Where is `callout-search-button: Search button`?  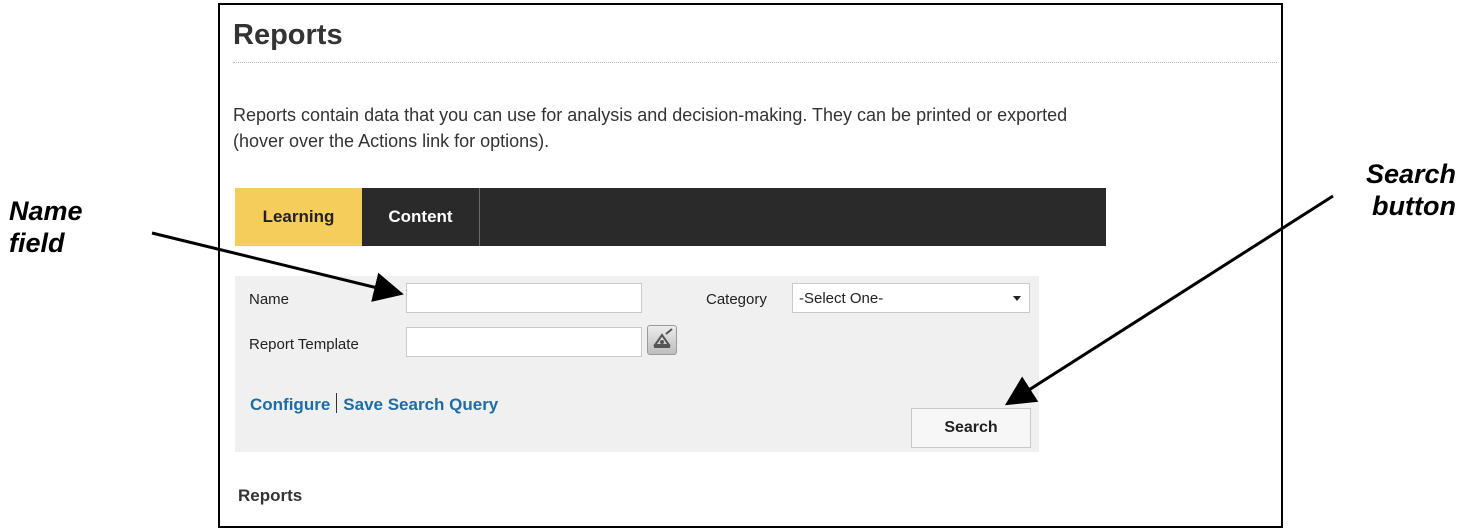
callout-search-button: Search button is located at coordinates (1396, 190).